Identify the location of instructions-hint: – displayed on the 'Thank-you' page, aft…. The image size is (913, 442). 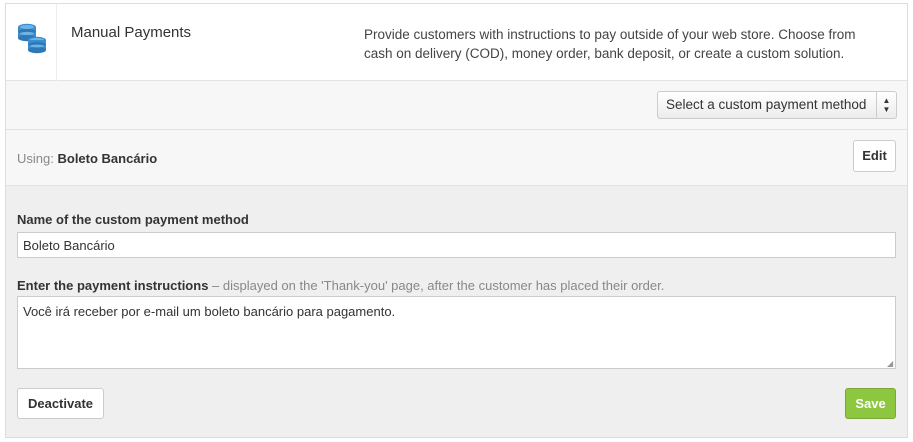
(436, 285).